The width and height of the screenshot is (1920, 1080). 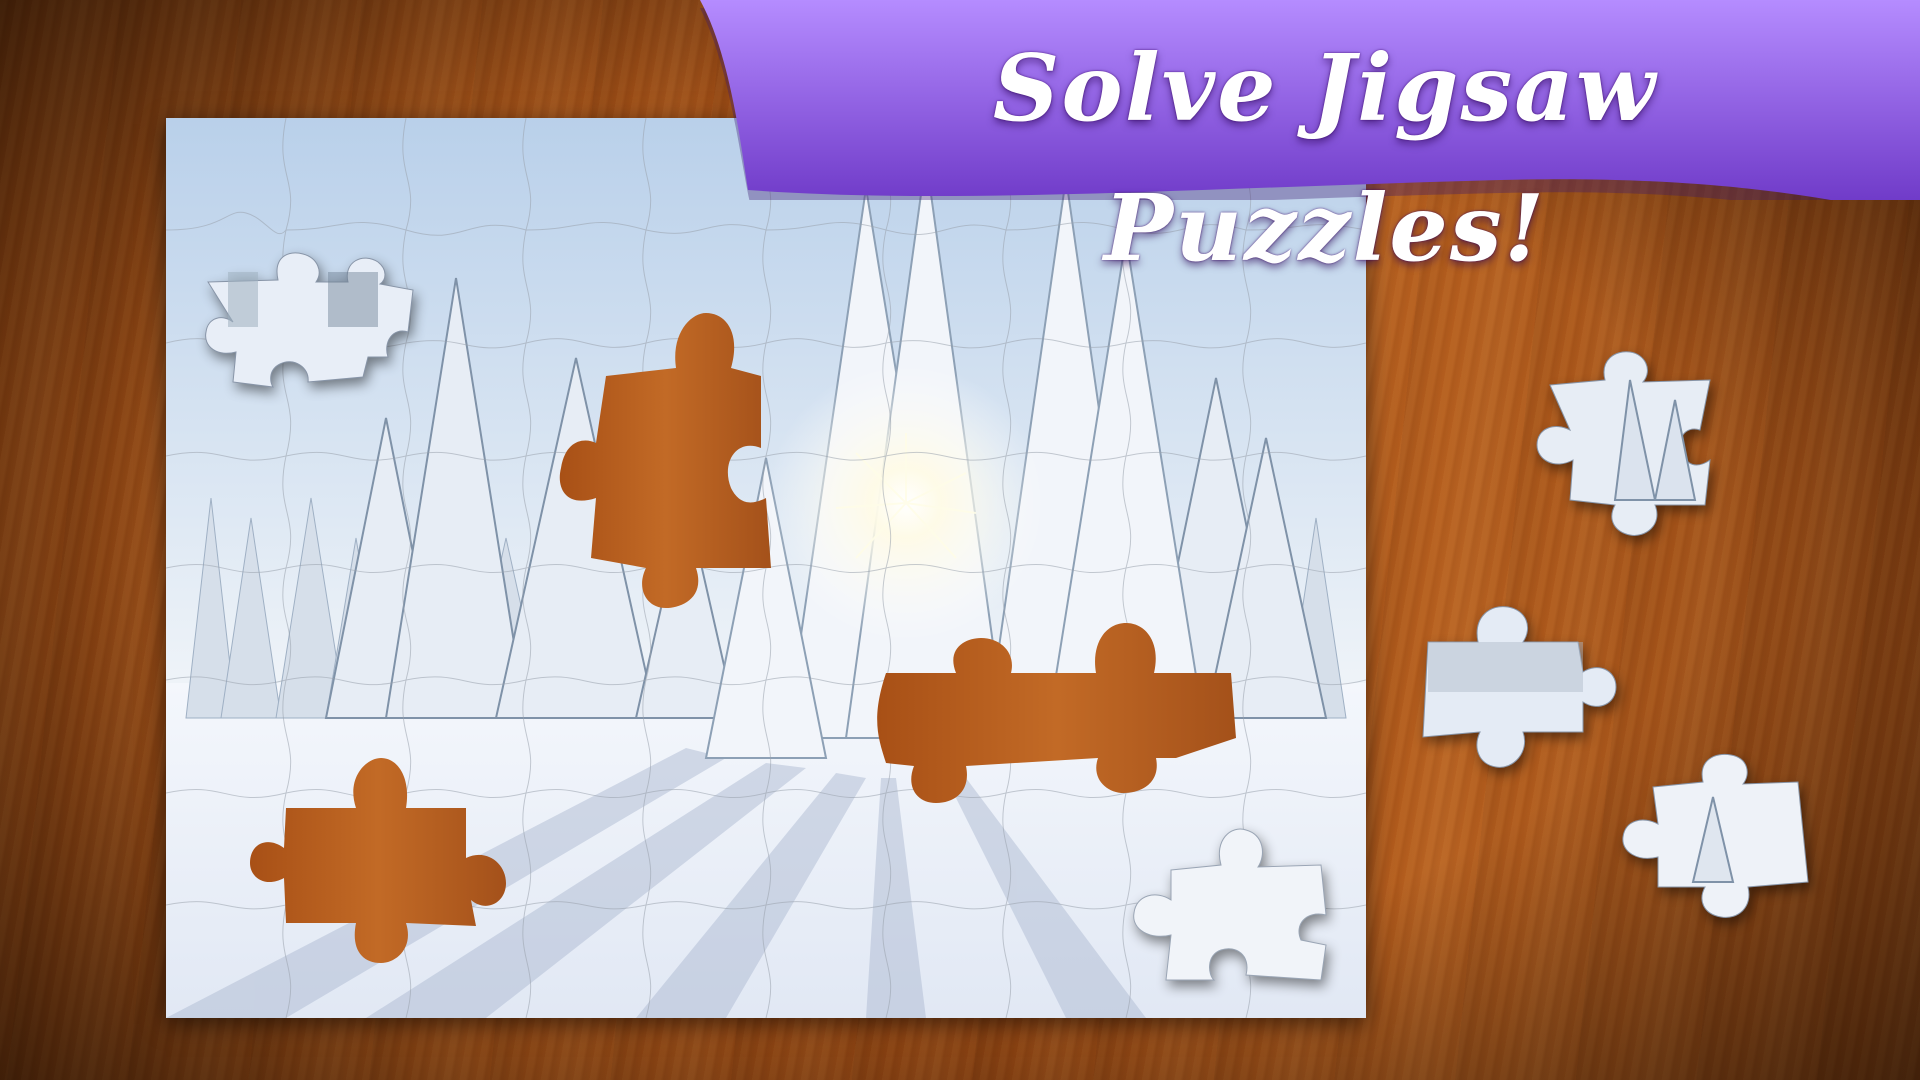 What do you see at coordinates (1325, 158) in the screenshot?
I see `title-text: Solve Jigsaw Puzzles!` at bounding box center [1325, 158].